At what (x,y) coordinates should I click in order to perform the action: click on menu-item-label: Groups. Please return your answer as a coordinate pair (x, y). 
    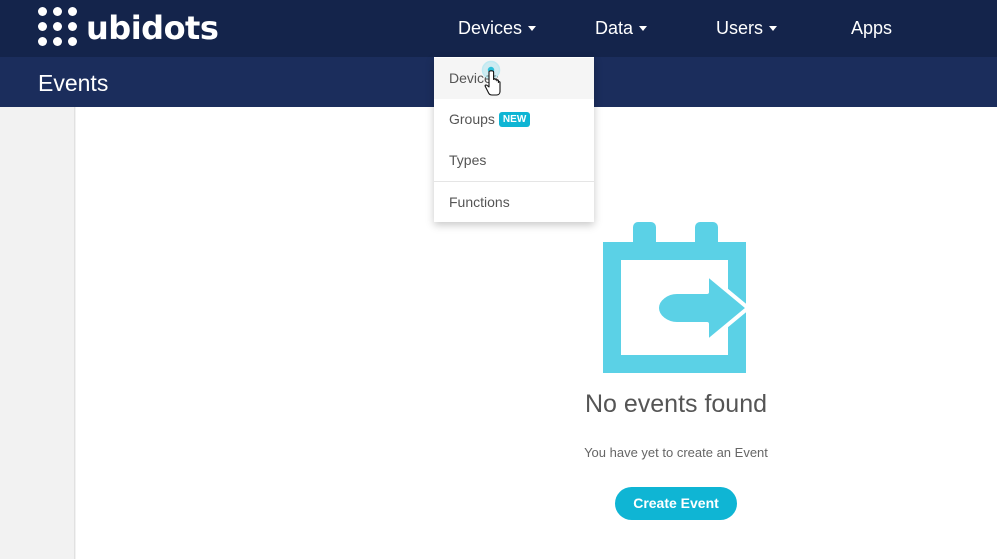
    Looking at the image, I should click on (472, 119).